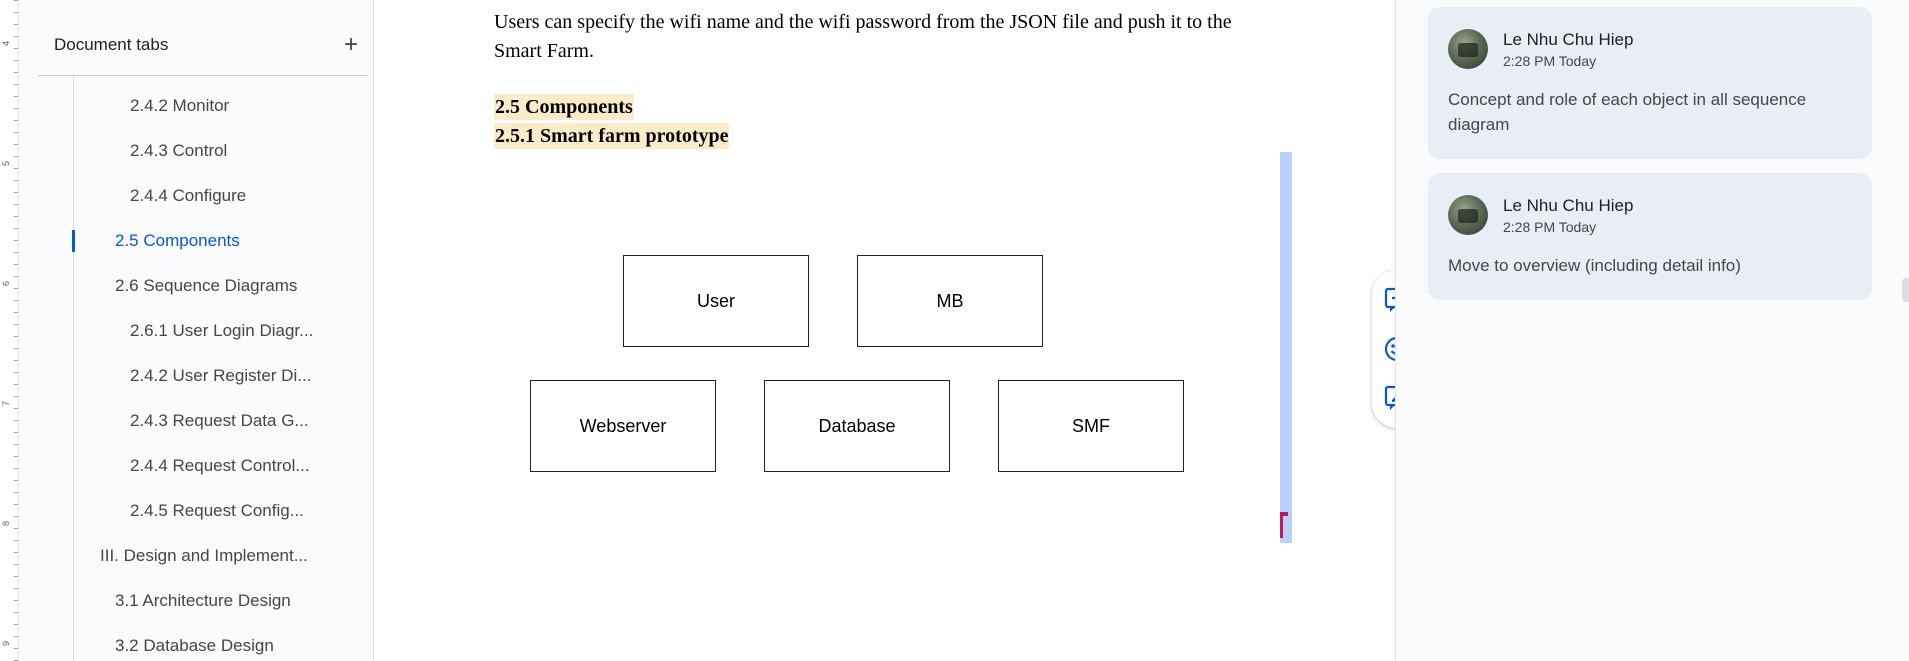 The width and height of the screenshot is (1909, 661). What do you see at coordinates (177, 241) in the screenshot?
I see `outline-item-2-5-components: 2.5 Components` at bounding box center [177, 241].